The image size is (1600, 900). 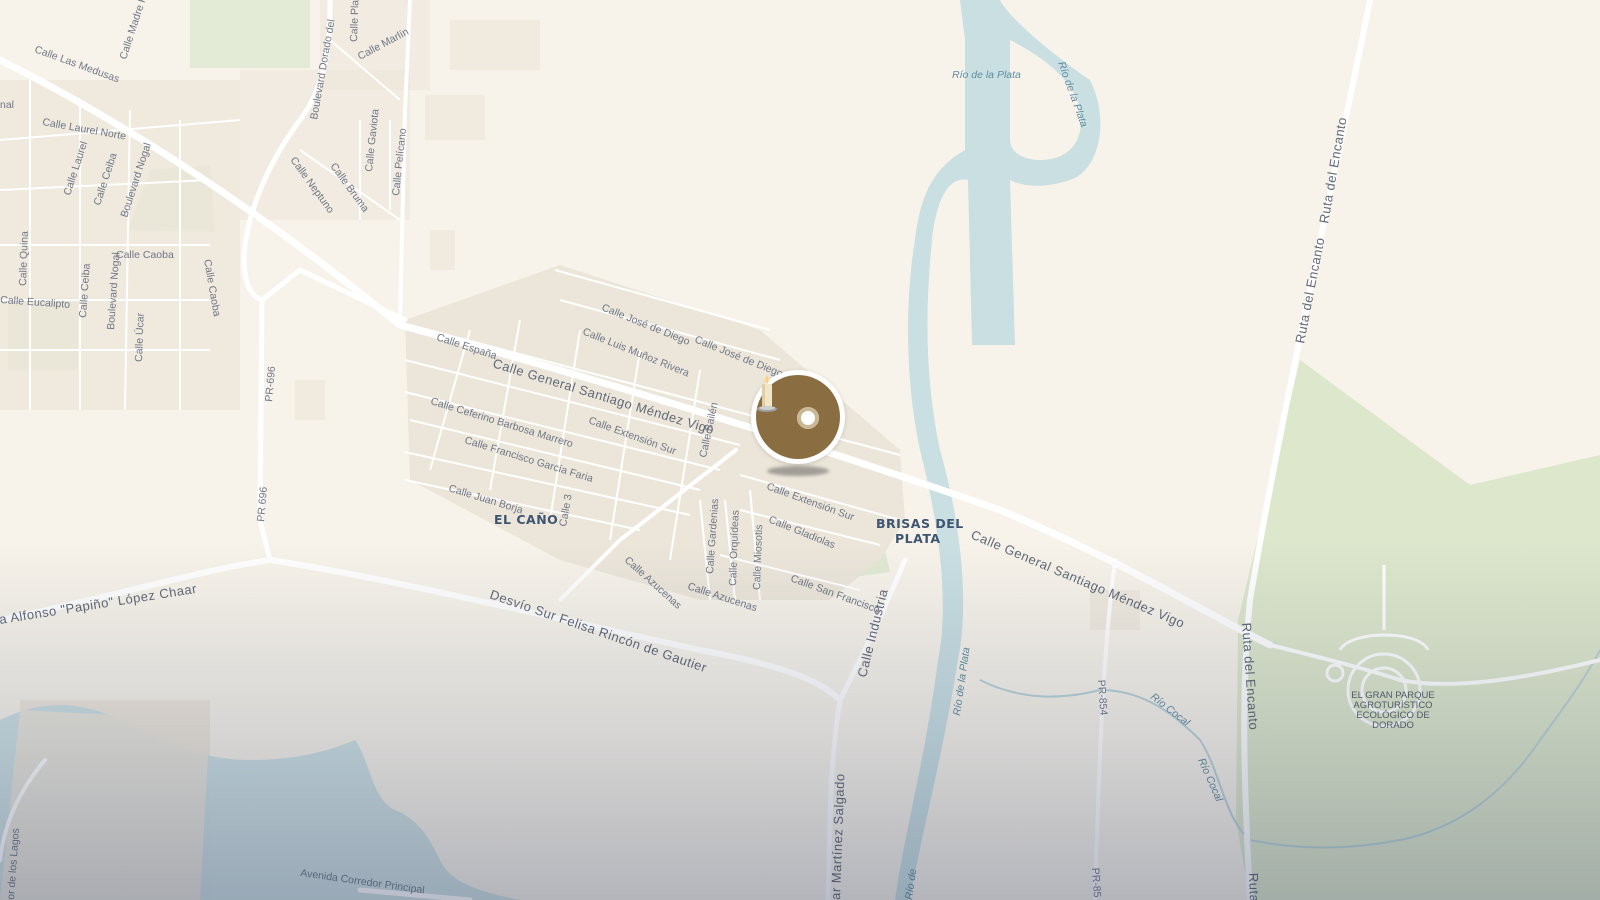 I want to click on street-label: Calle Quina, so click(x=24, y=258).